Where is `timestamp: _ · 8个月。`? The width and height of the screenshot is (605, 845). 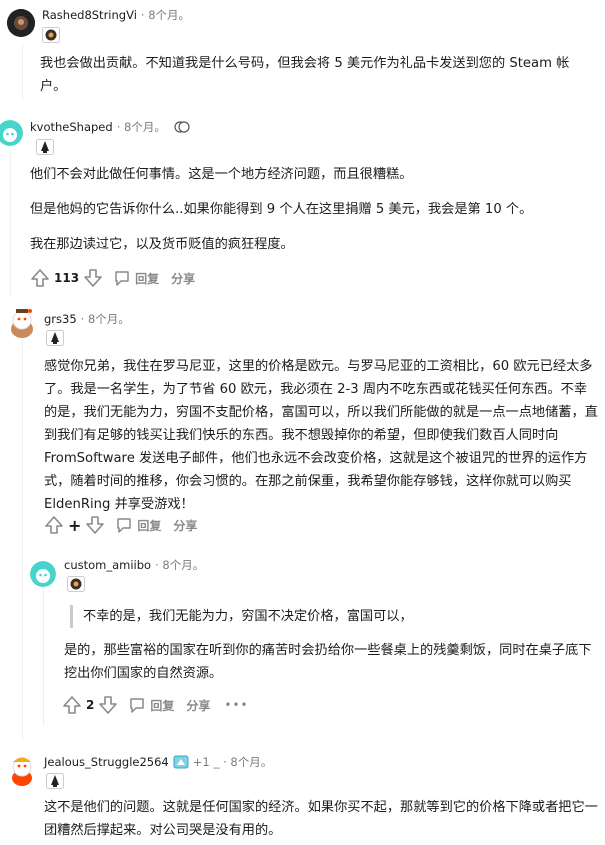
timestamp: _ · 8个月。 is located at coordinates (243, 762).